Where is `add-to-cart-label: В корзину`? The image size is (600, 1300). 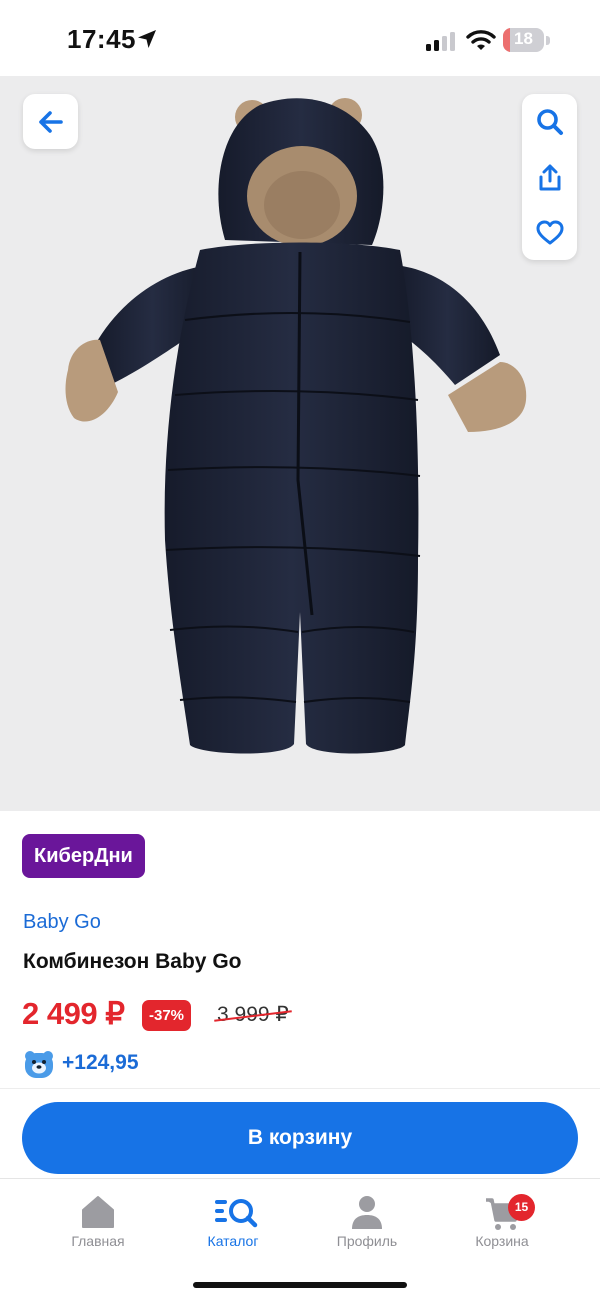 add-to-cart-label: В корзину is located at coordinates (300, 1137).